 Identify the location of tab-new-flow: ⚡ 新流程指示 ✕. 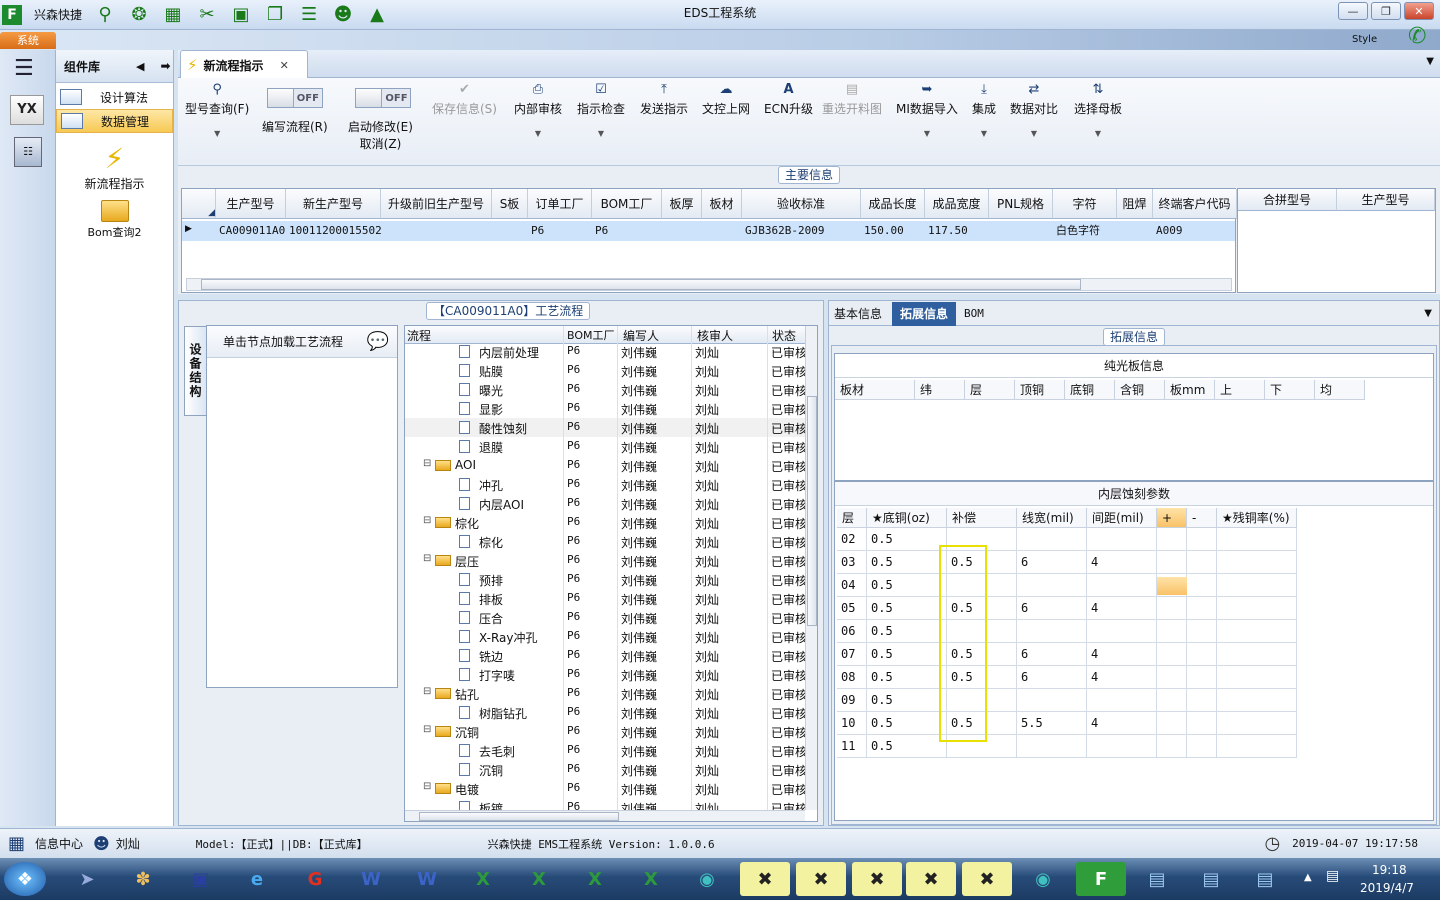
(244, 64).